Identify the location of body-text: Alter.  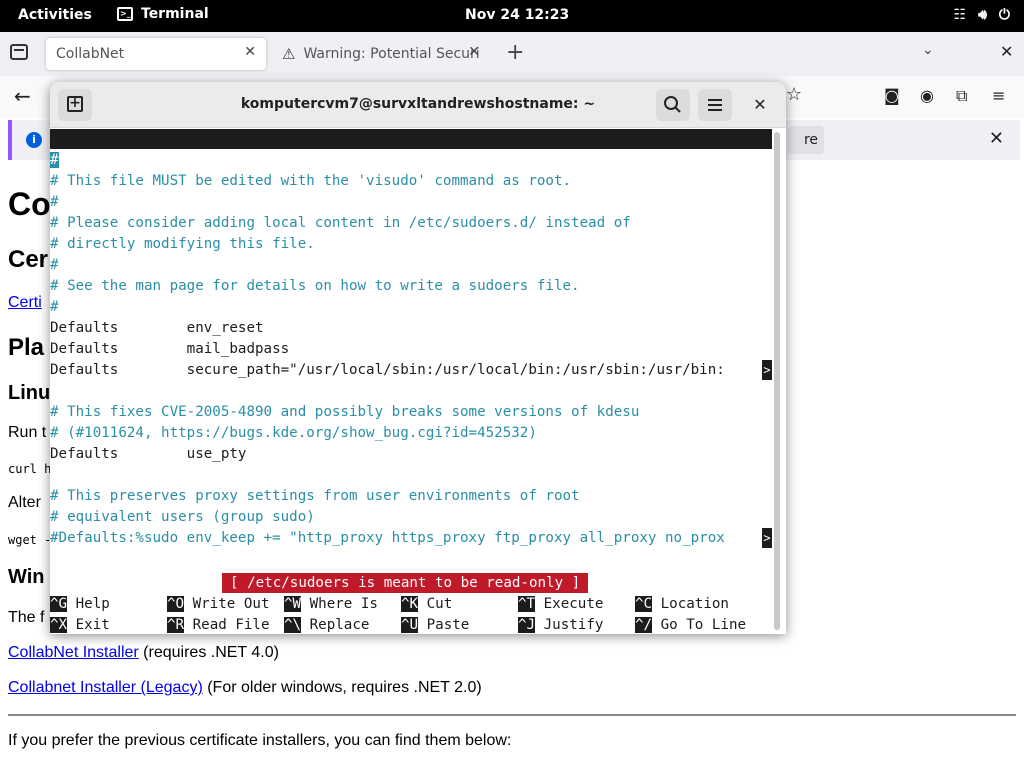
(24, 502).